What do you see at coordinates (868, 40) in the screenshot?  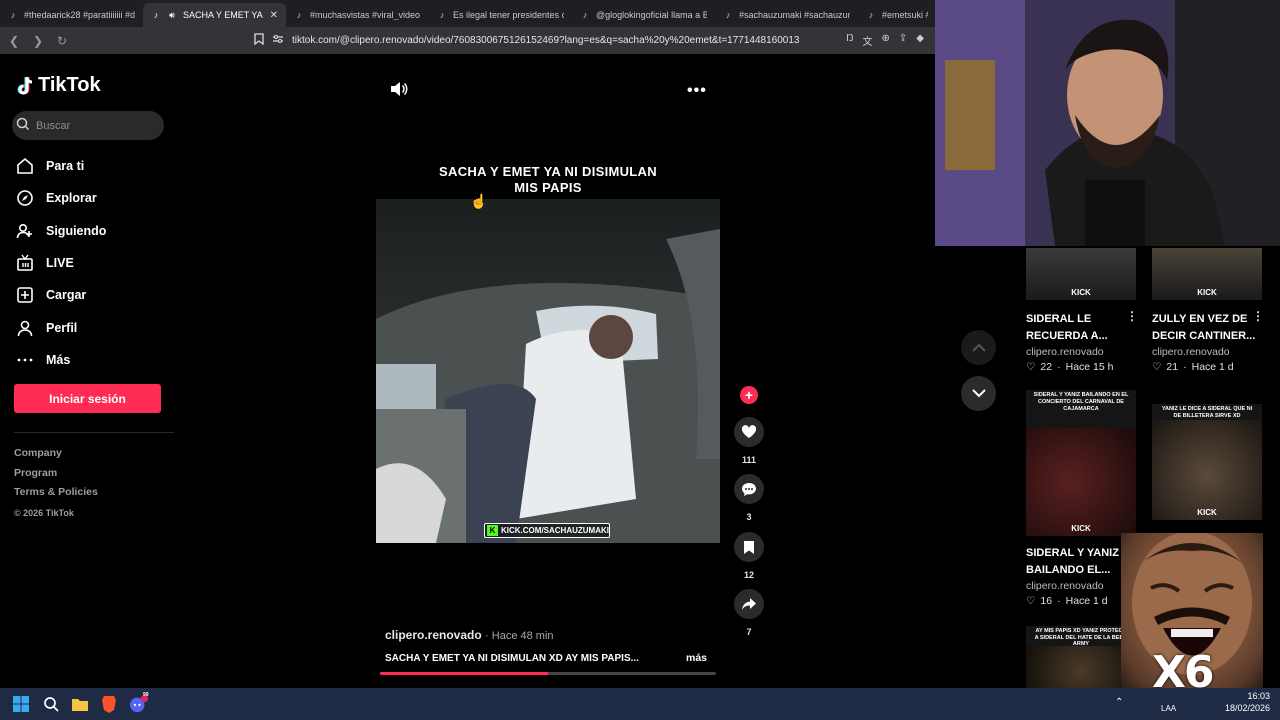 I see `translate-icon: 文` at bounding box center [868, 40].